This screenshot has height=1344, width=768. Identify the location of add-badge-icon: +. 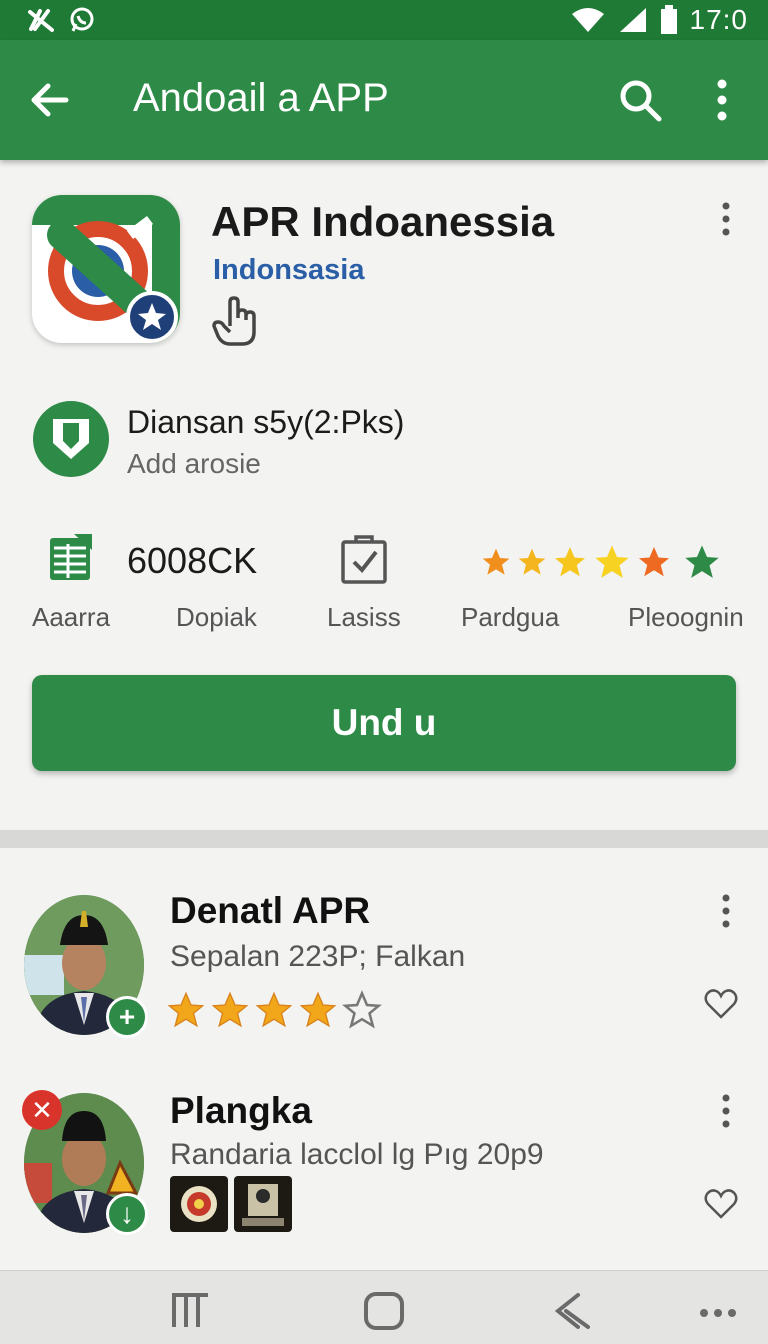
(127, 1017).